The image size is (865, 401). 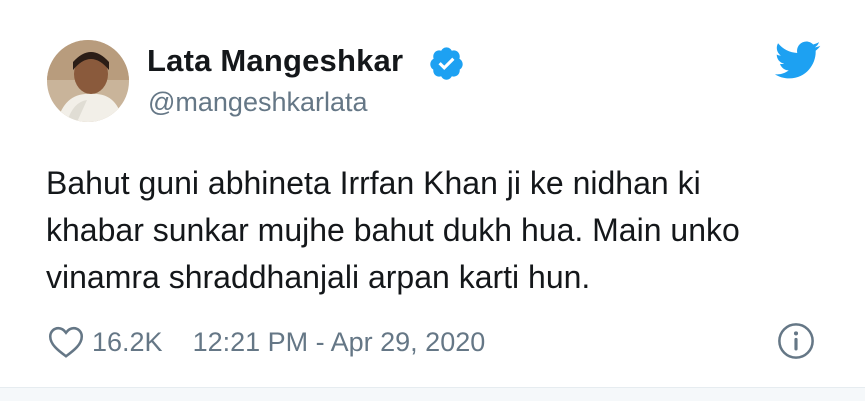 What do you see at coordinates (796, 341) in the screenshot?
I see `info-icon` at bounding box center [796, 341].